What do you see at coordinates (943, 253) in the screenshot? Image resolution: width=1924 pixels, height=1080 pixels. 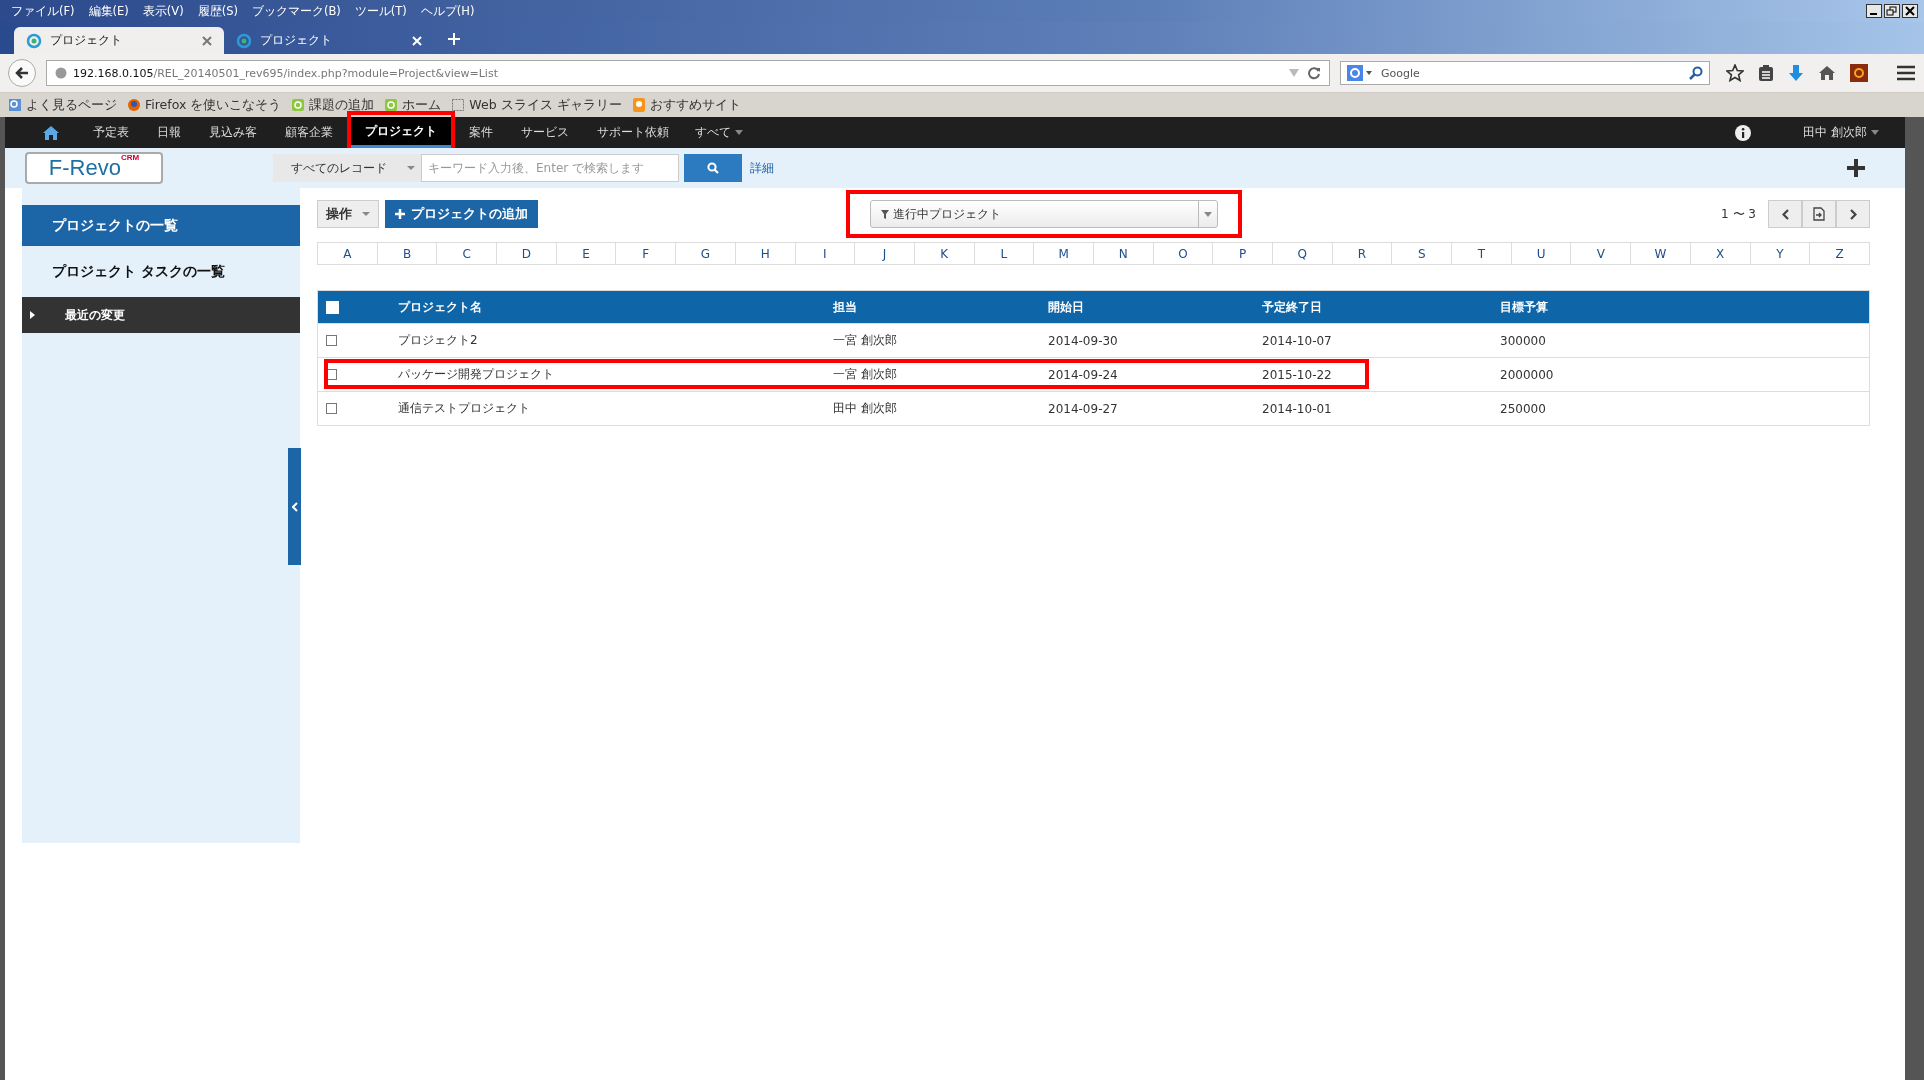 I see `alphabet-filter: K` at bounding box center [943, 253].